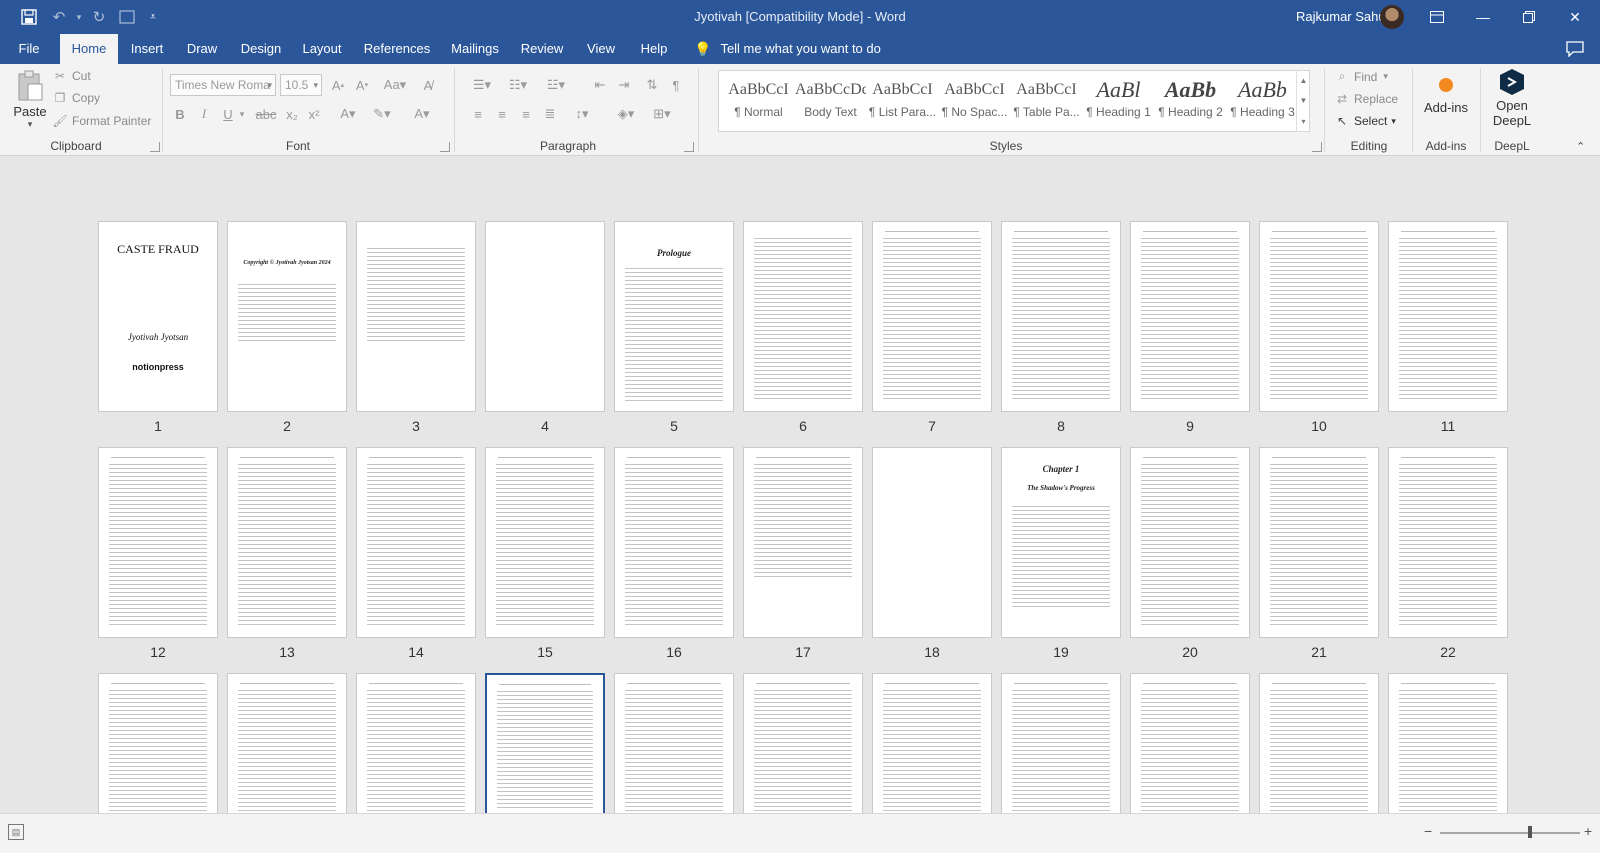 This screenshot has height=853, width=1600. I want to click on tab-insert: Insert, so click(147, 49).